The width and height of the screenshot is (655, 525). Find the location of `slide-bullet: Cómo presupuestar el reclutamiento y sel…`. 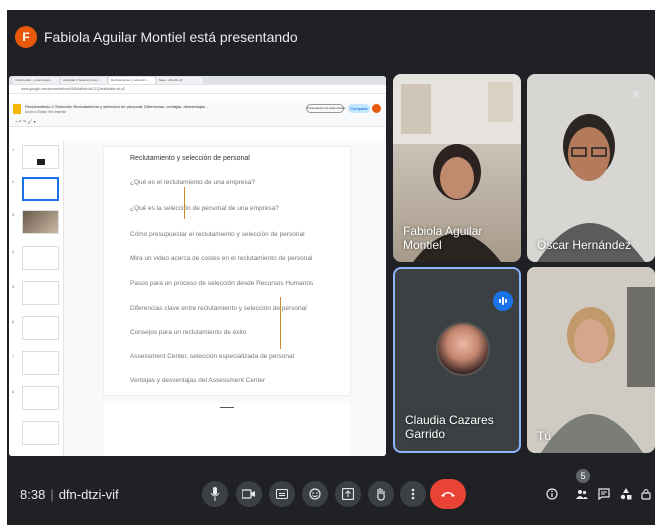

slide-bullet: Cómo presupuestar el reclutamiento y sel… is located at coordinates (217, 234).